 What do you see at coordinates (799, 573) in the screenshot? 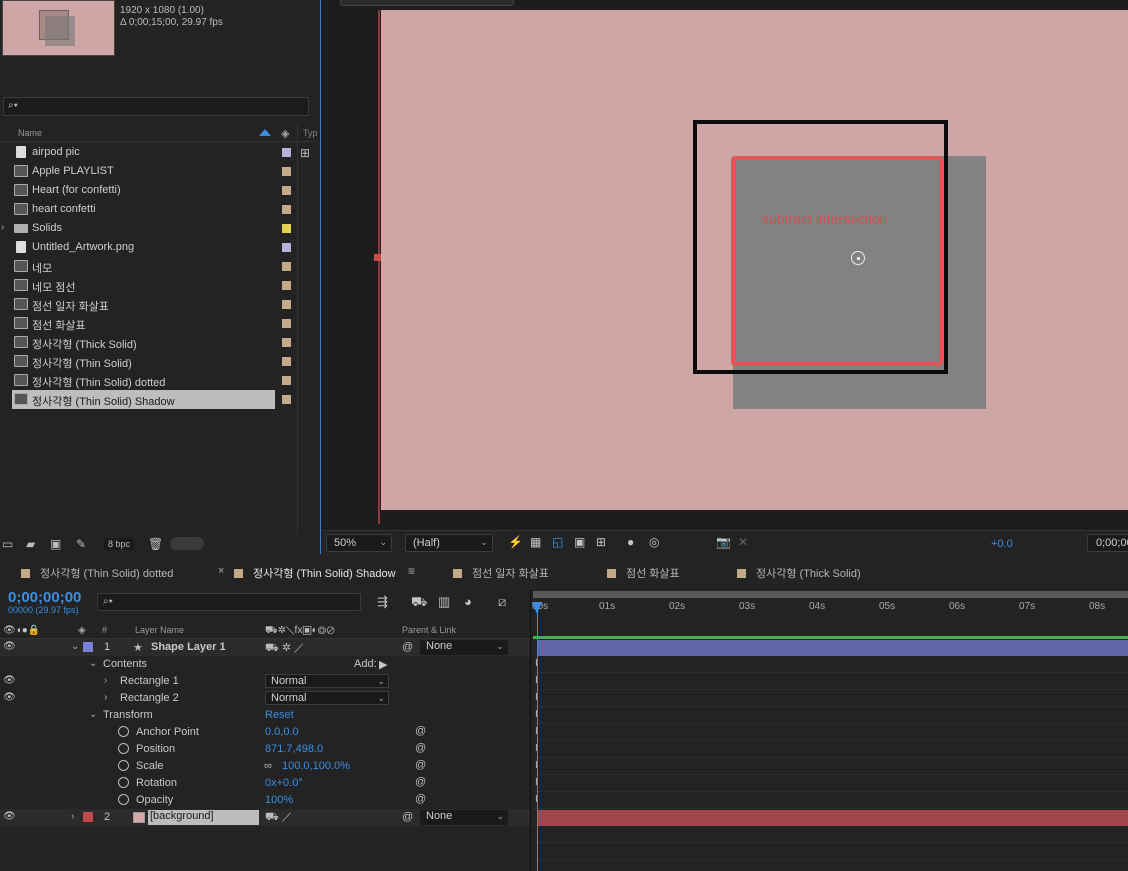
I see `tab-comp-thick: 정사각형 (Thick Solid)` at bounding box center [799, 573].